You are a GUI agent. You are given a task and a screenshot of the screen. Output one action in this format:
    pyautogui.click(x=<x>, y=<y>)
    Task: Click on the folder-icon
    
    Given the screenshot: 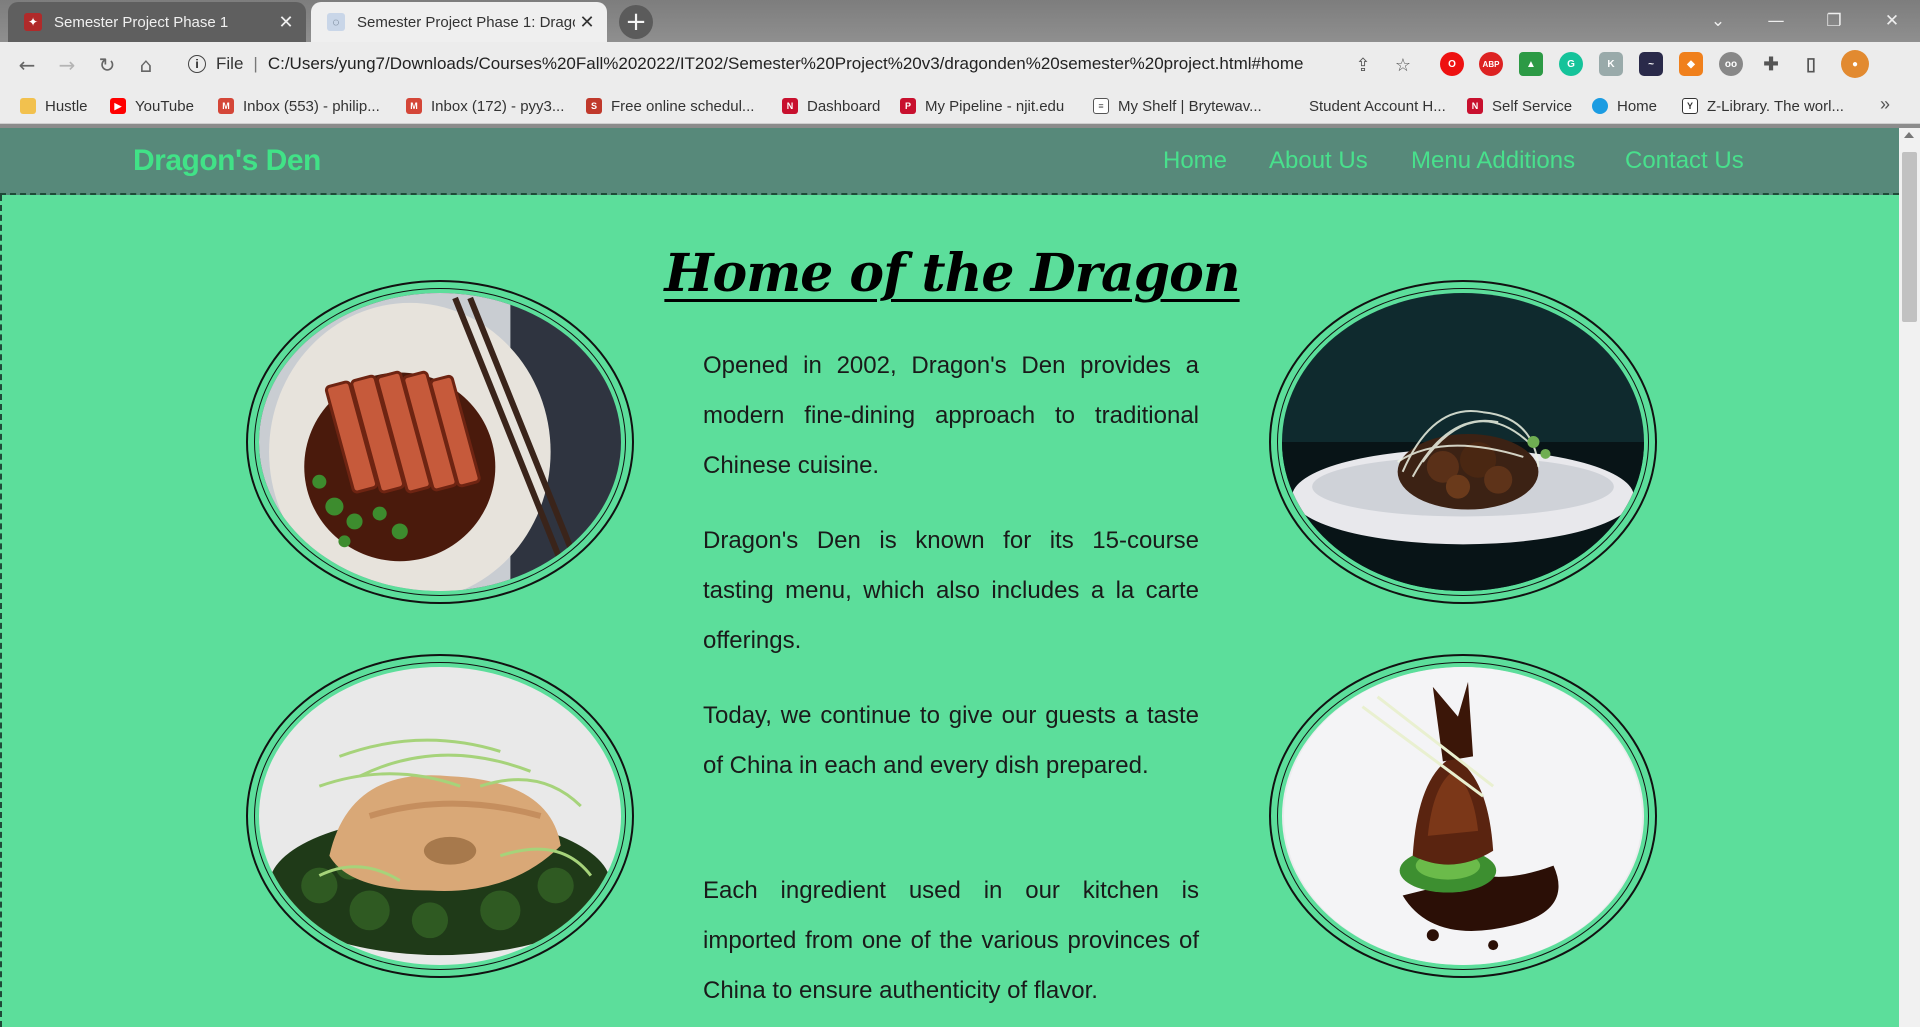 What is the action you would take?
    pyautogui.click(x=28, y=106)
    